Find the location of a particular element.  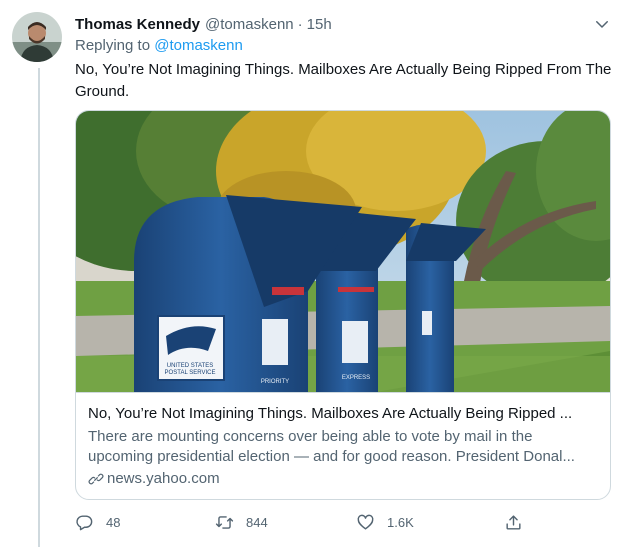

reply-count: 48 is located at coordinates (113, 522).